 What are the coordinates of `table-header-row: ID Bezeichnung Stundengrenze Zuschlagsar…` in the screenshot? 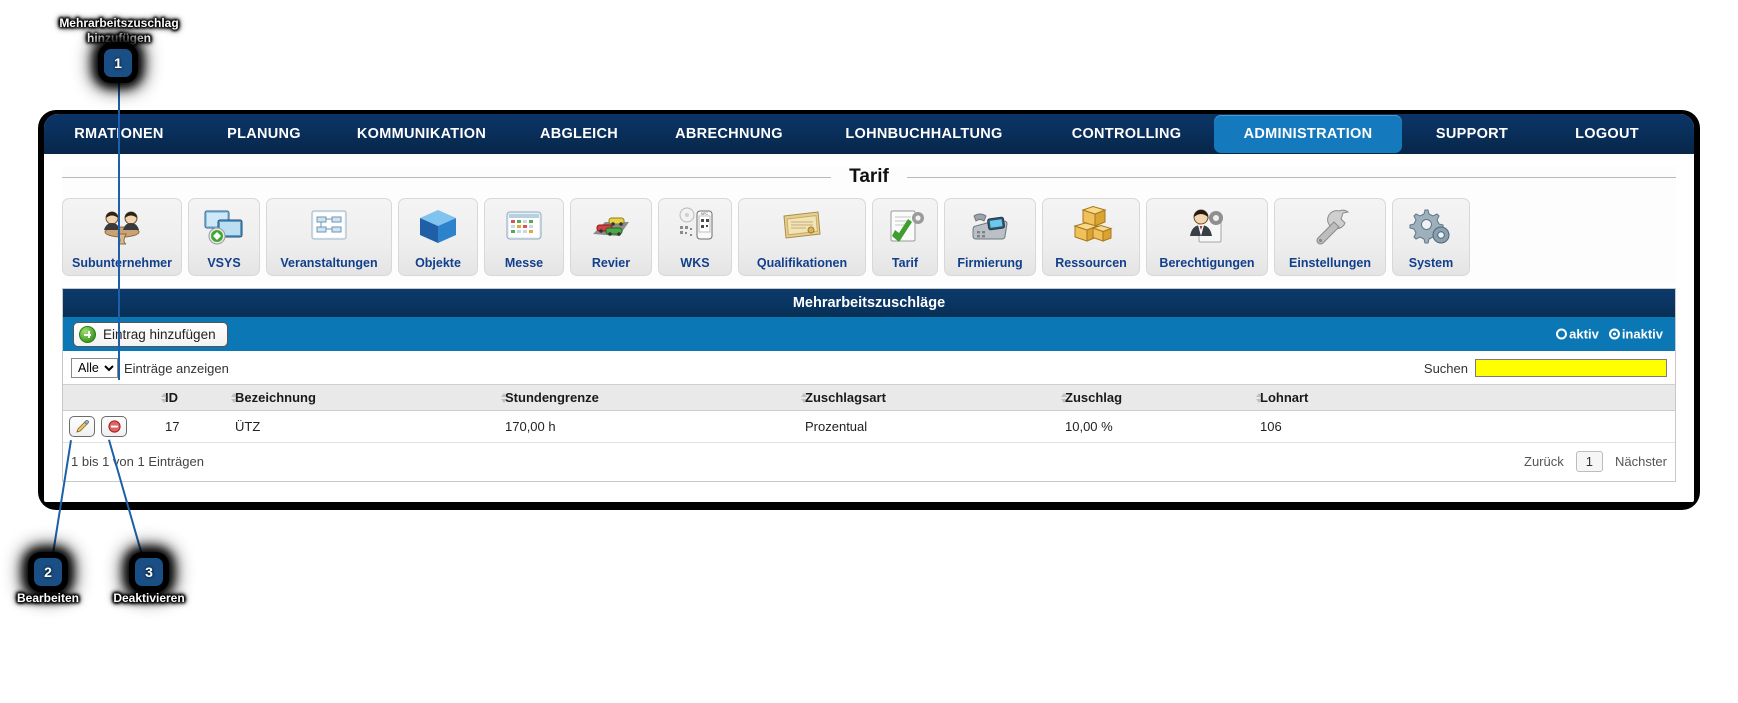 It's located at (869, 397).